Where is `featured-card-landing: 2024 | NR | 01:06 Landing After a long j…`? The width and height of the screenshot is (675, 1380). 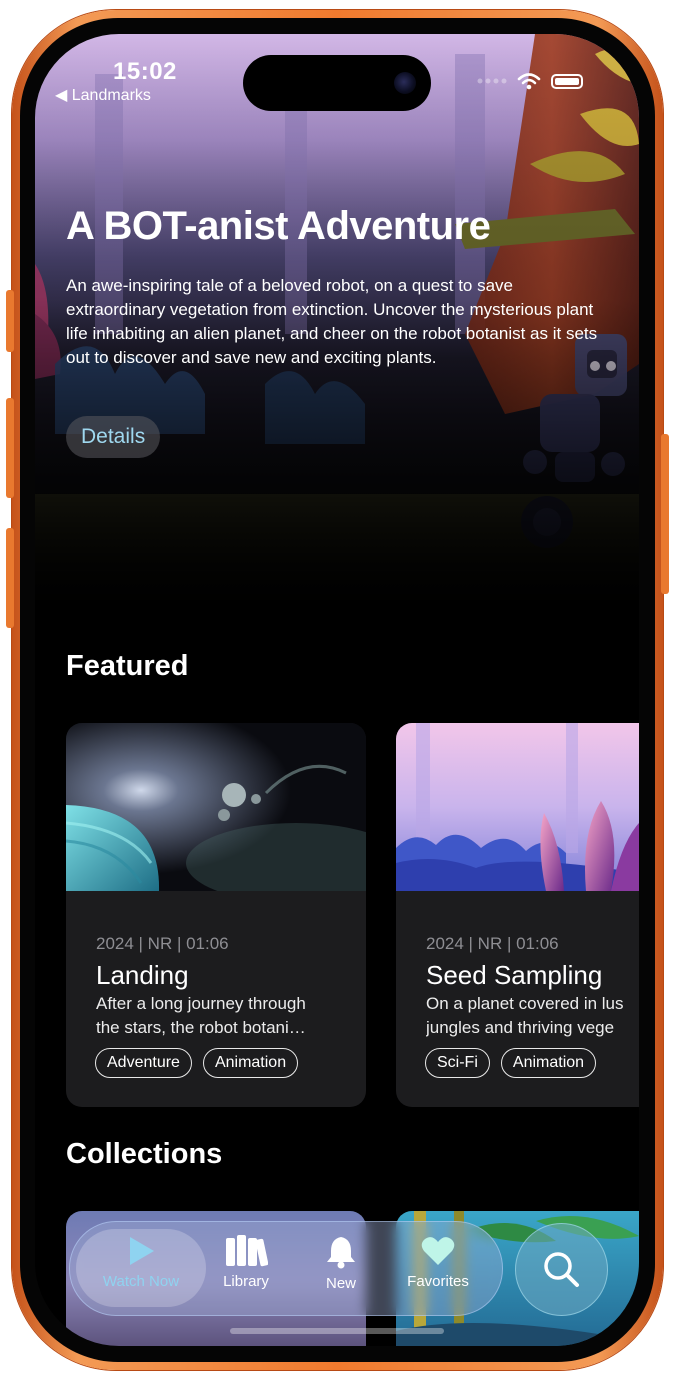
featured-card-landing: 2024 | NR | 01:06 Landing After a long j… is located at coordinates (216, 915).